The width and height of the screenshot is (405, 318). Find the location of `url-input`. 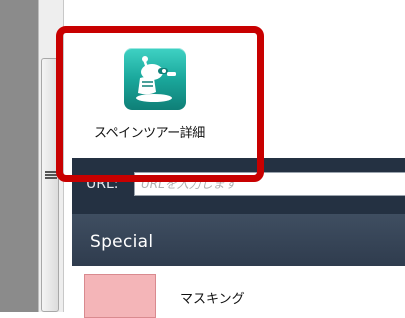

url-input is located at coordinates (269, 184).